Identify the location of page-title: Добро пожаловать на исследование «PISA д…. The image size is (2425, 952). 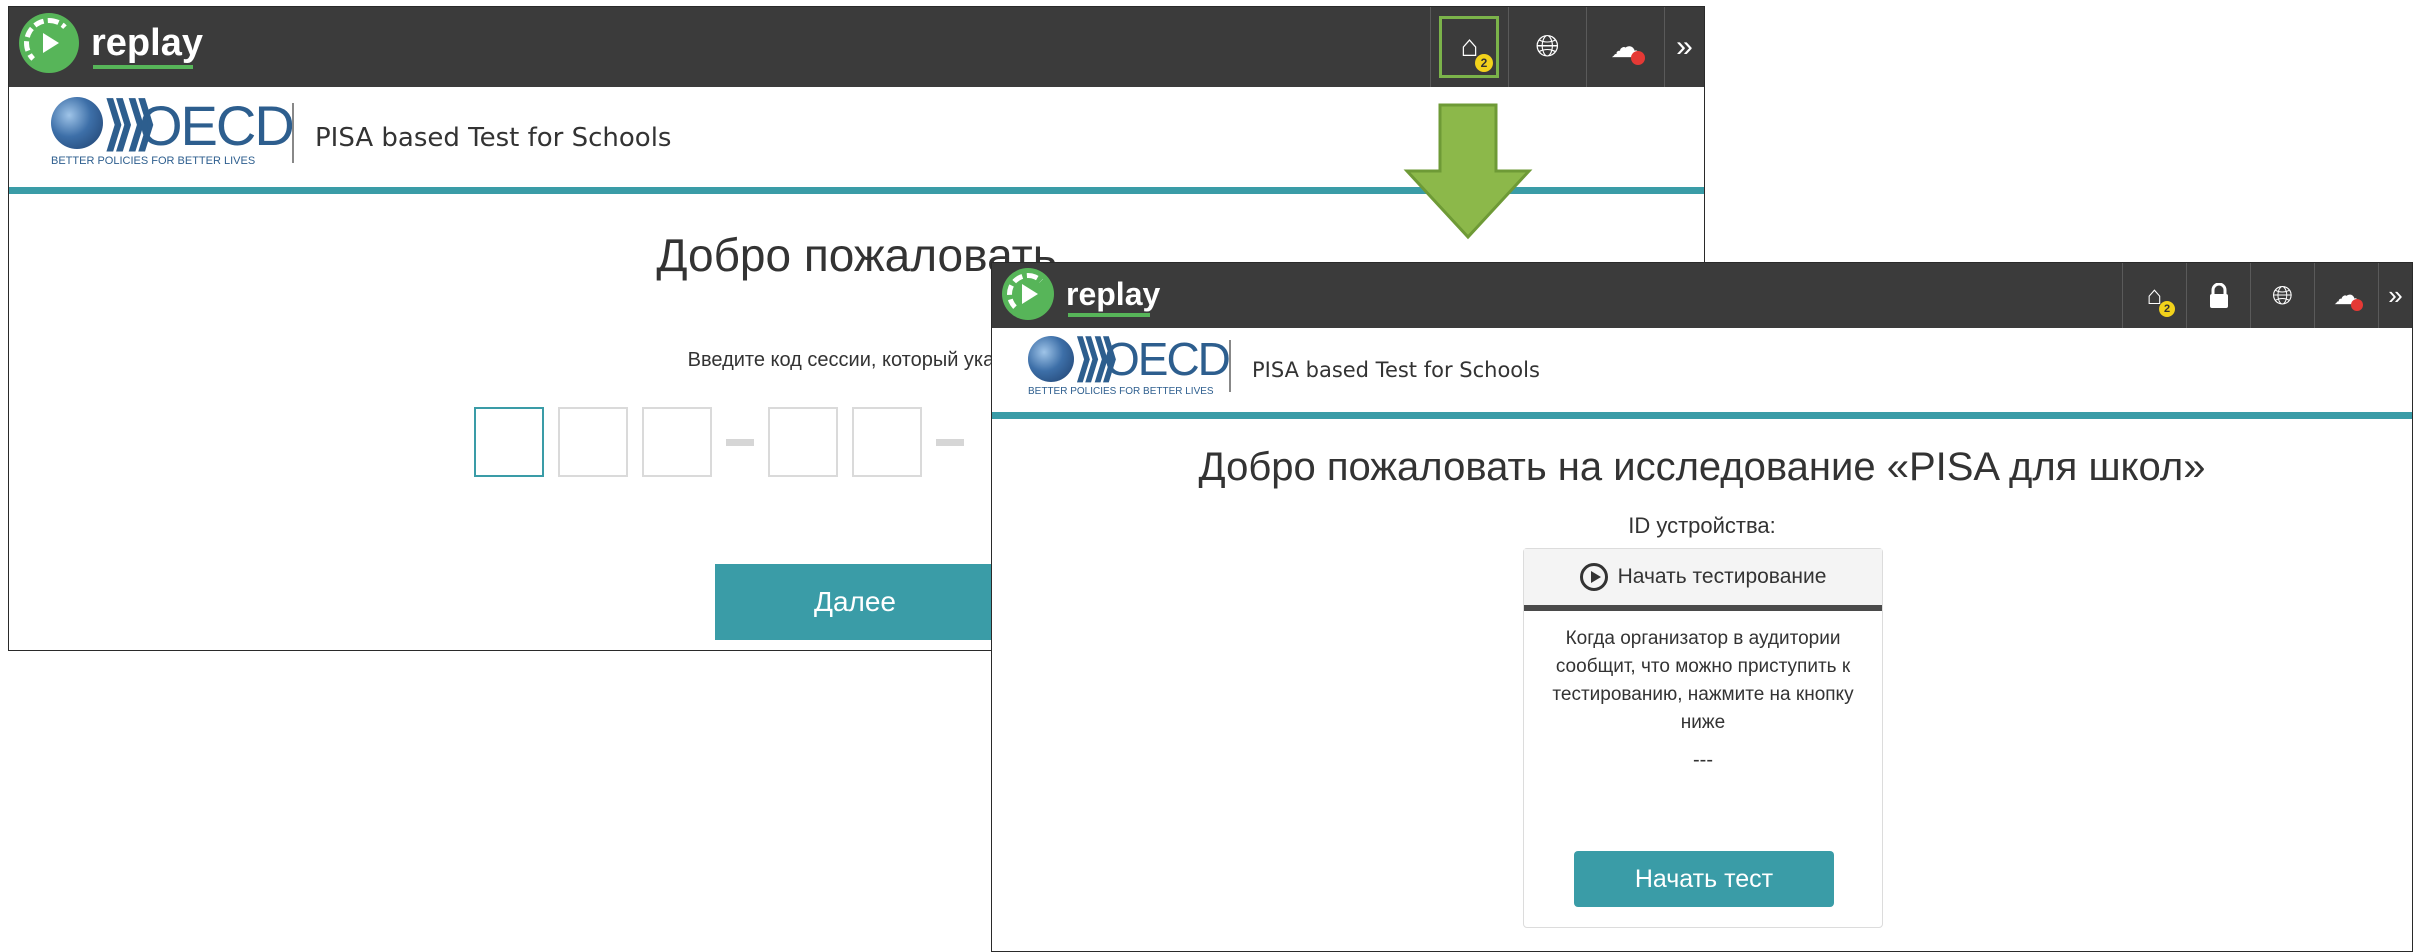
(1702, 467).